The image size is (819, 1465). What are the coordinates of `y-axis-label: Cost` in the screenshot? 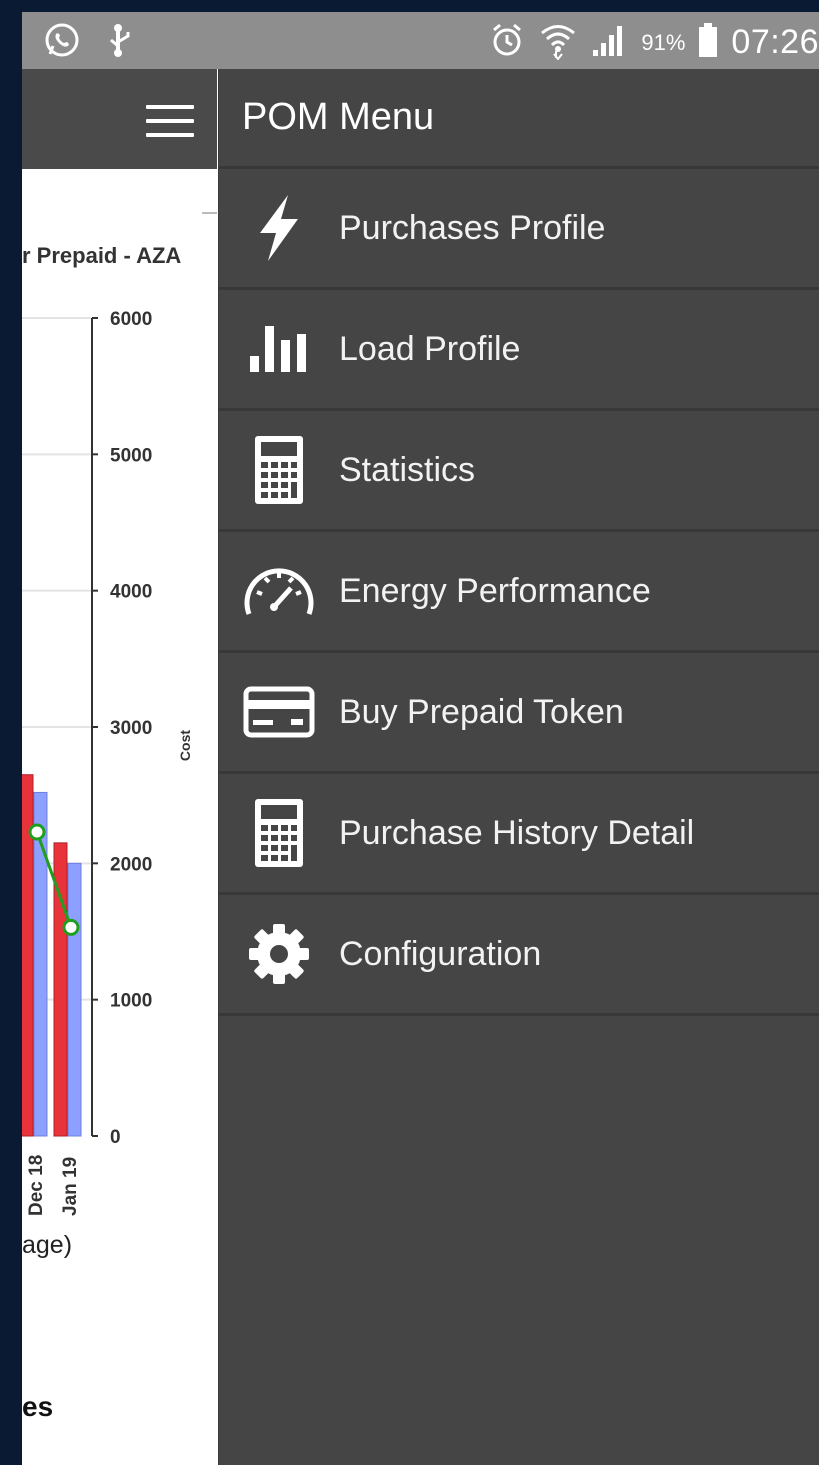 It's located at (185, 745).